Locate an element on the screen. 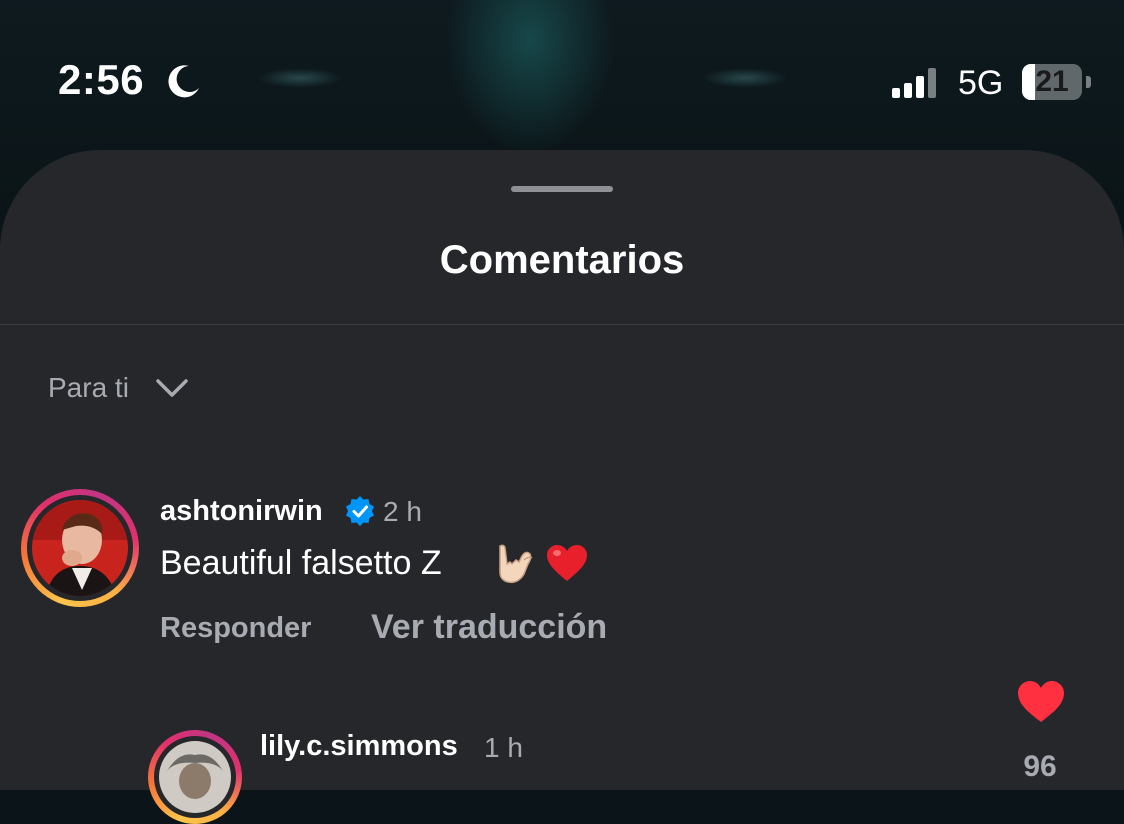 The image size is (1124, 824). sheet-title: Comentarios is located at coordinates (562, 260).